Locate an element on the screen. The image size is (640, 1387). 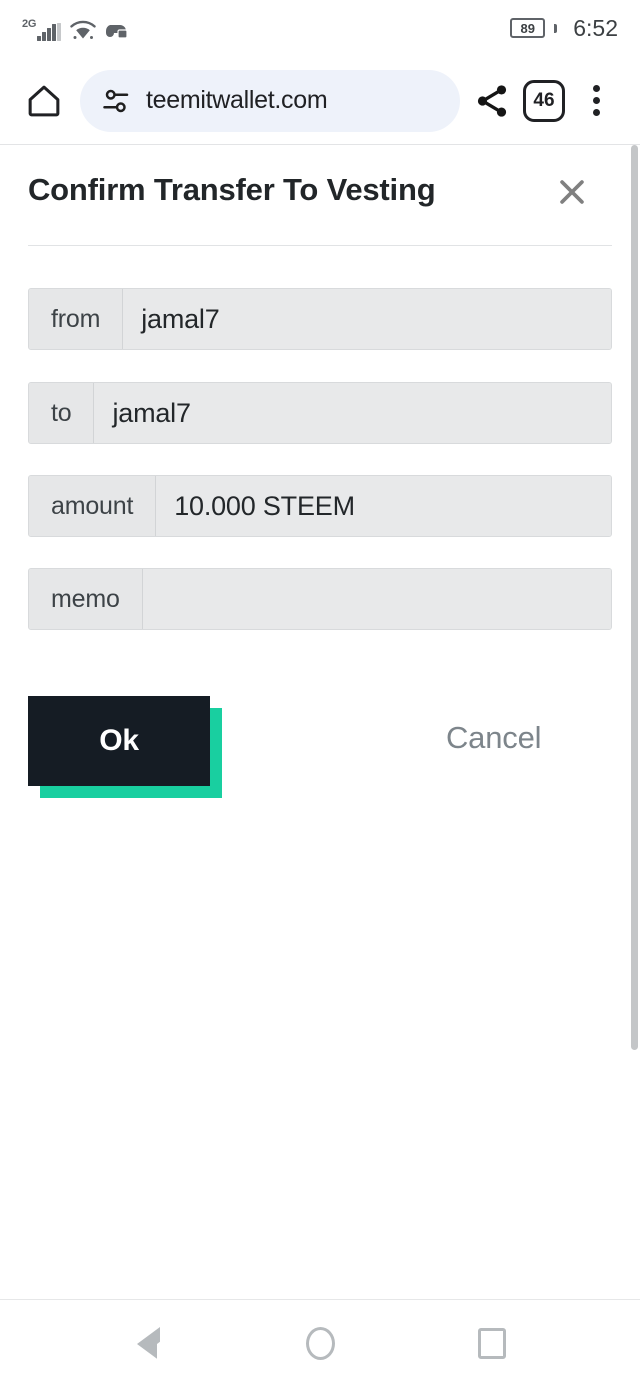
field-memo: memo is located at coordinates (320, 599).